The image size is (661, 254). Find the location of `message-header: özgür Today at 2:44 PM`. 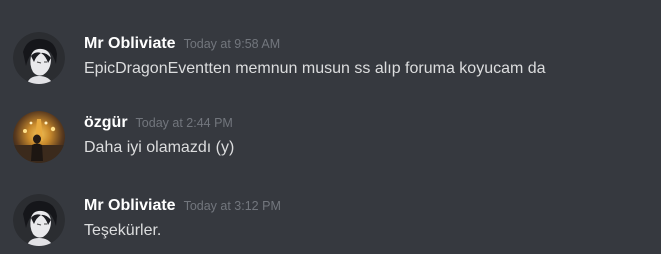

message-header: özgür Today at 2:44 PM is located at coordinates (158, 123).